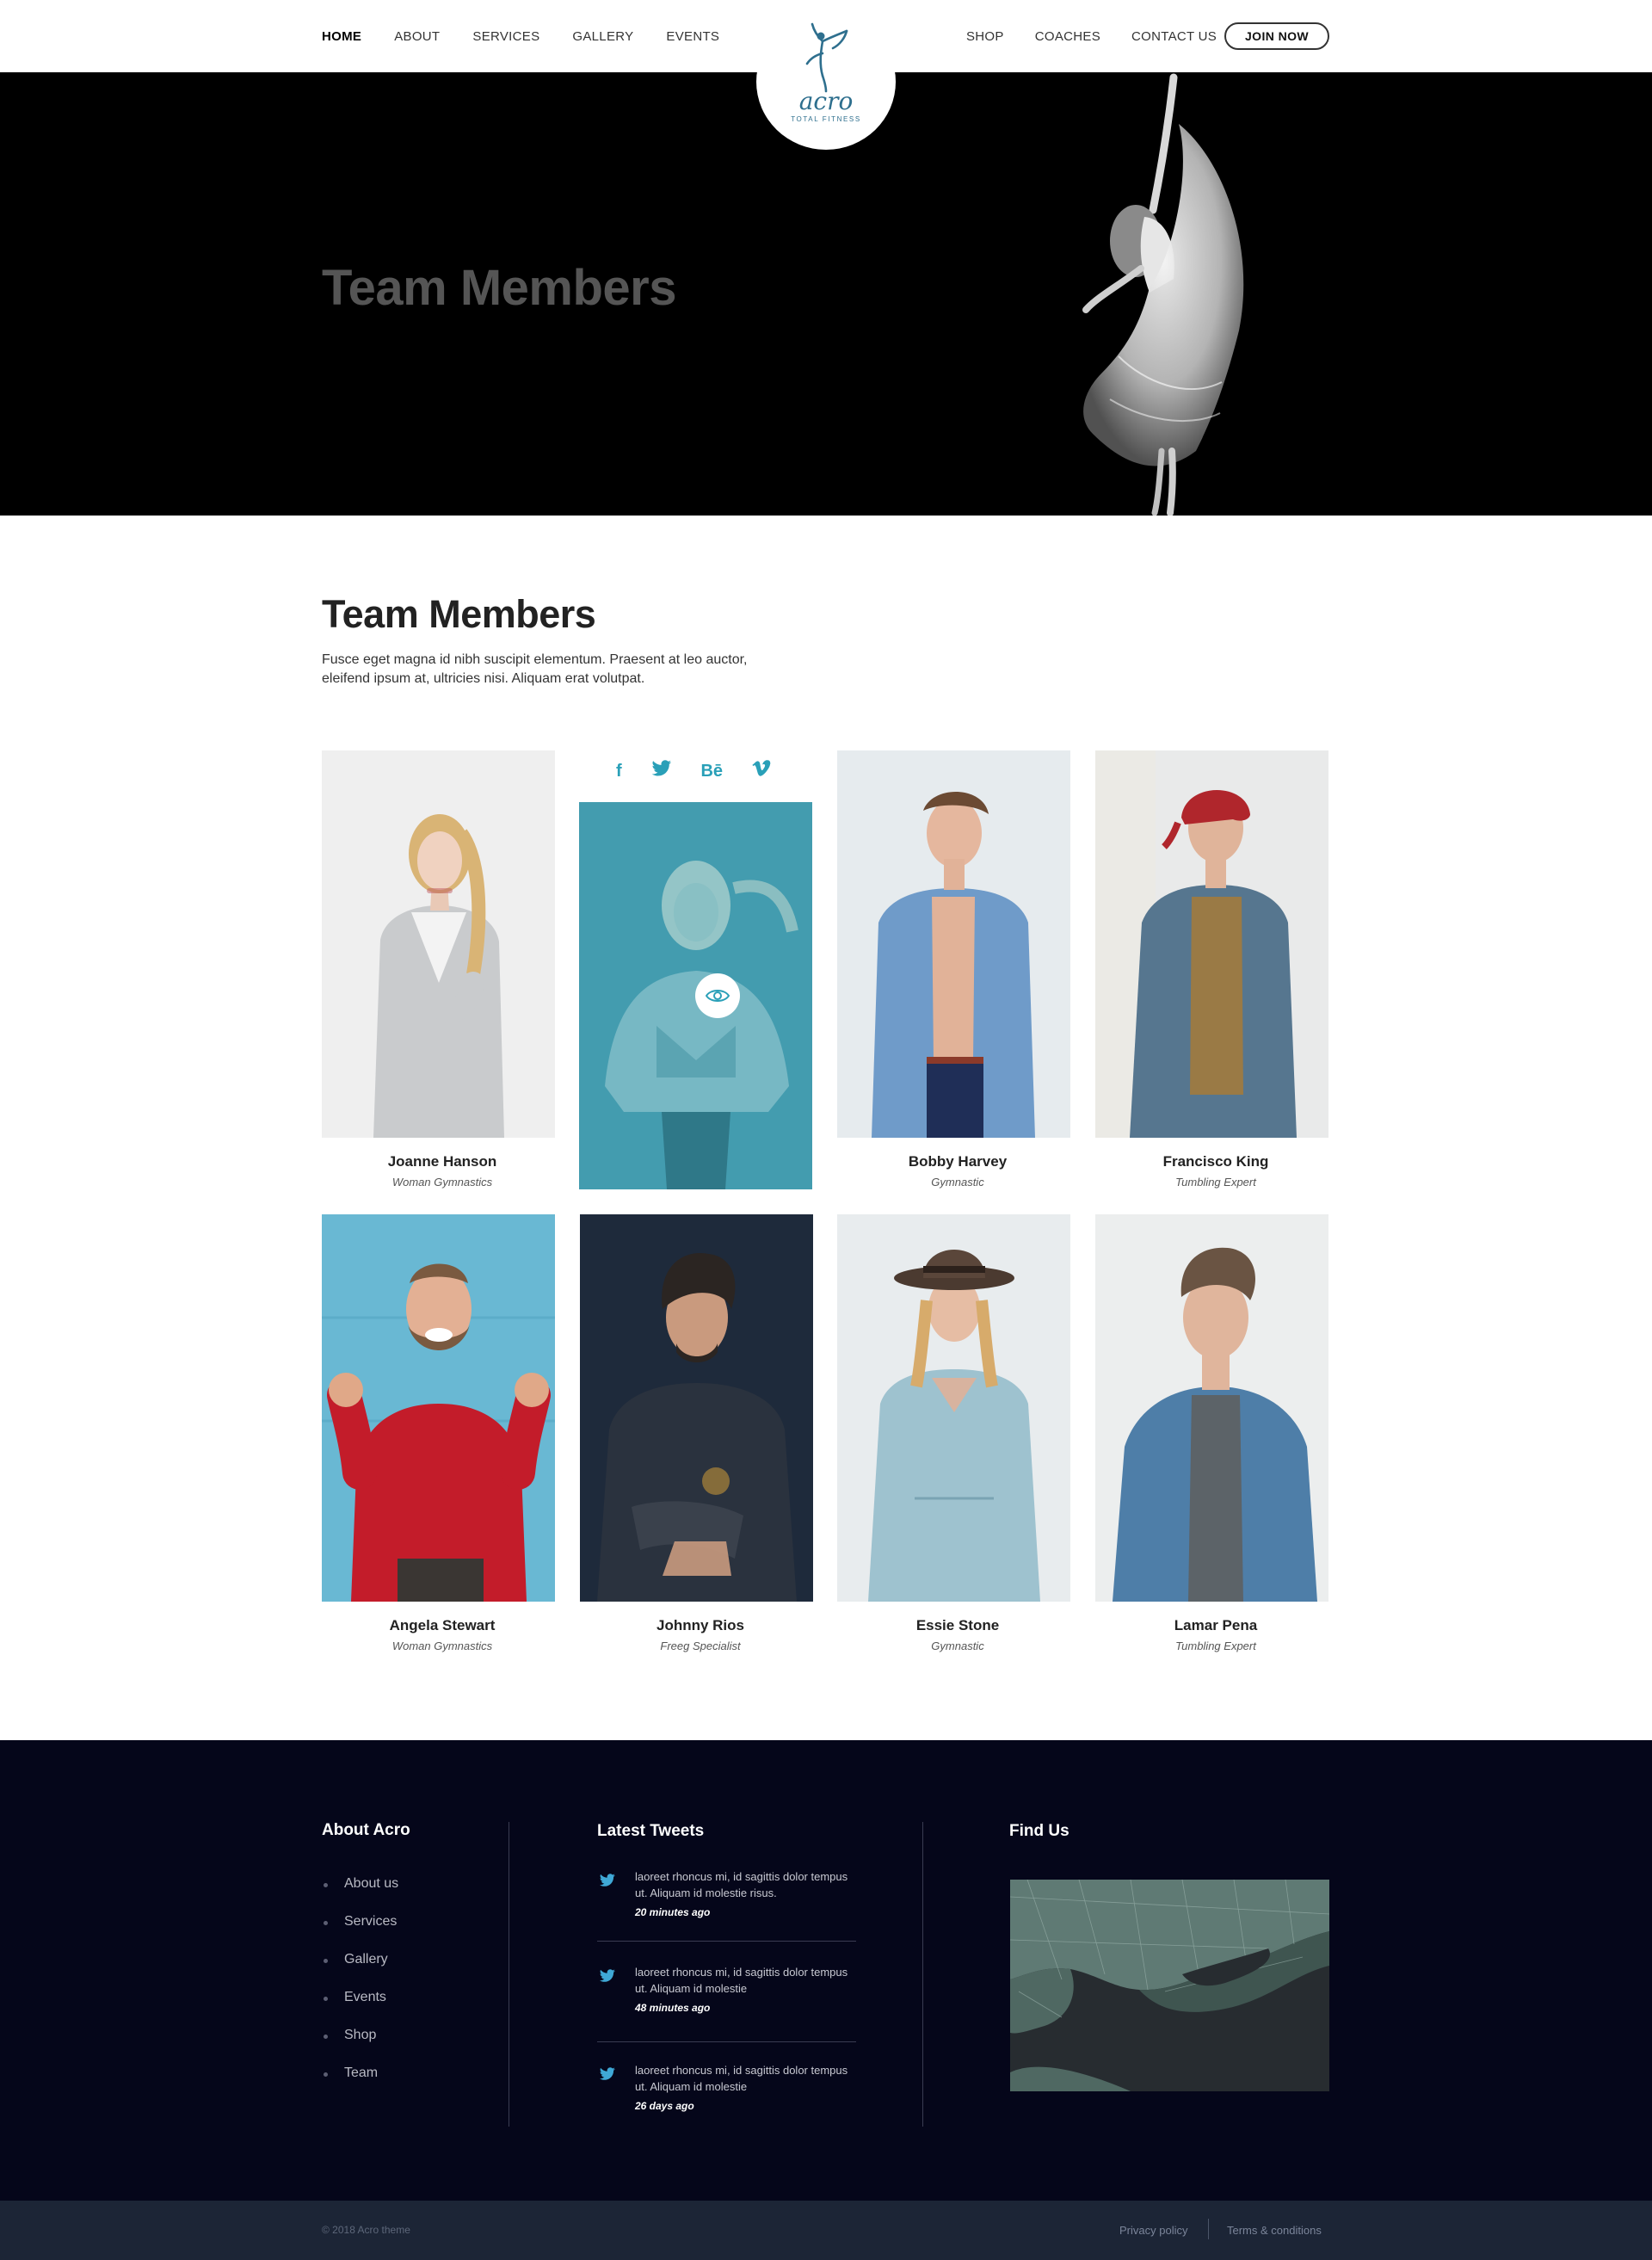 This screenshot has height=2260, width=1652. What do you see at coordinates (1216, 1625) in the screenshot?
I see `member-name: Lamar Pena` at bounding box center [1216, 1625].